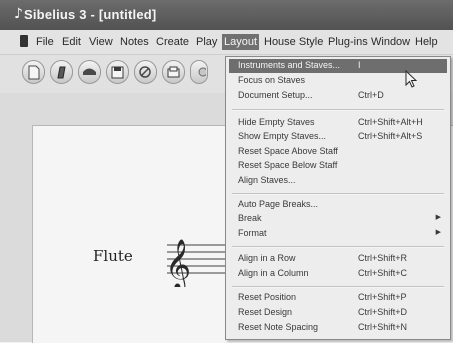  I want to click on menu-item-align-in-a-row: Align in a Row Ctrl+Shift+R, so click(338, 259).